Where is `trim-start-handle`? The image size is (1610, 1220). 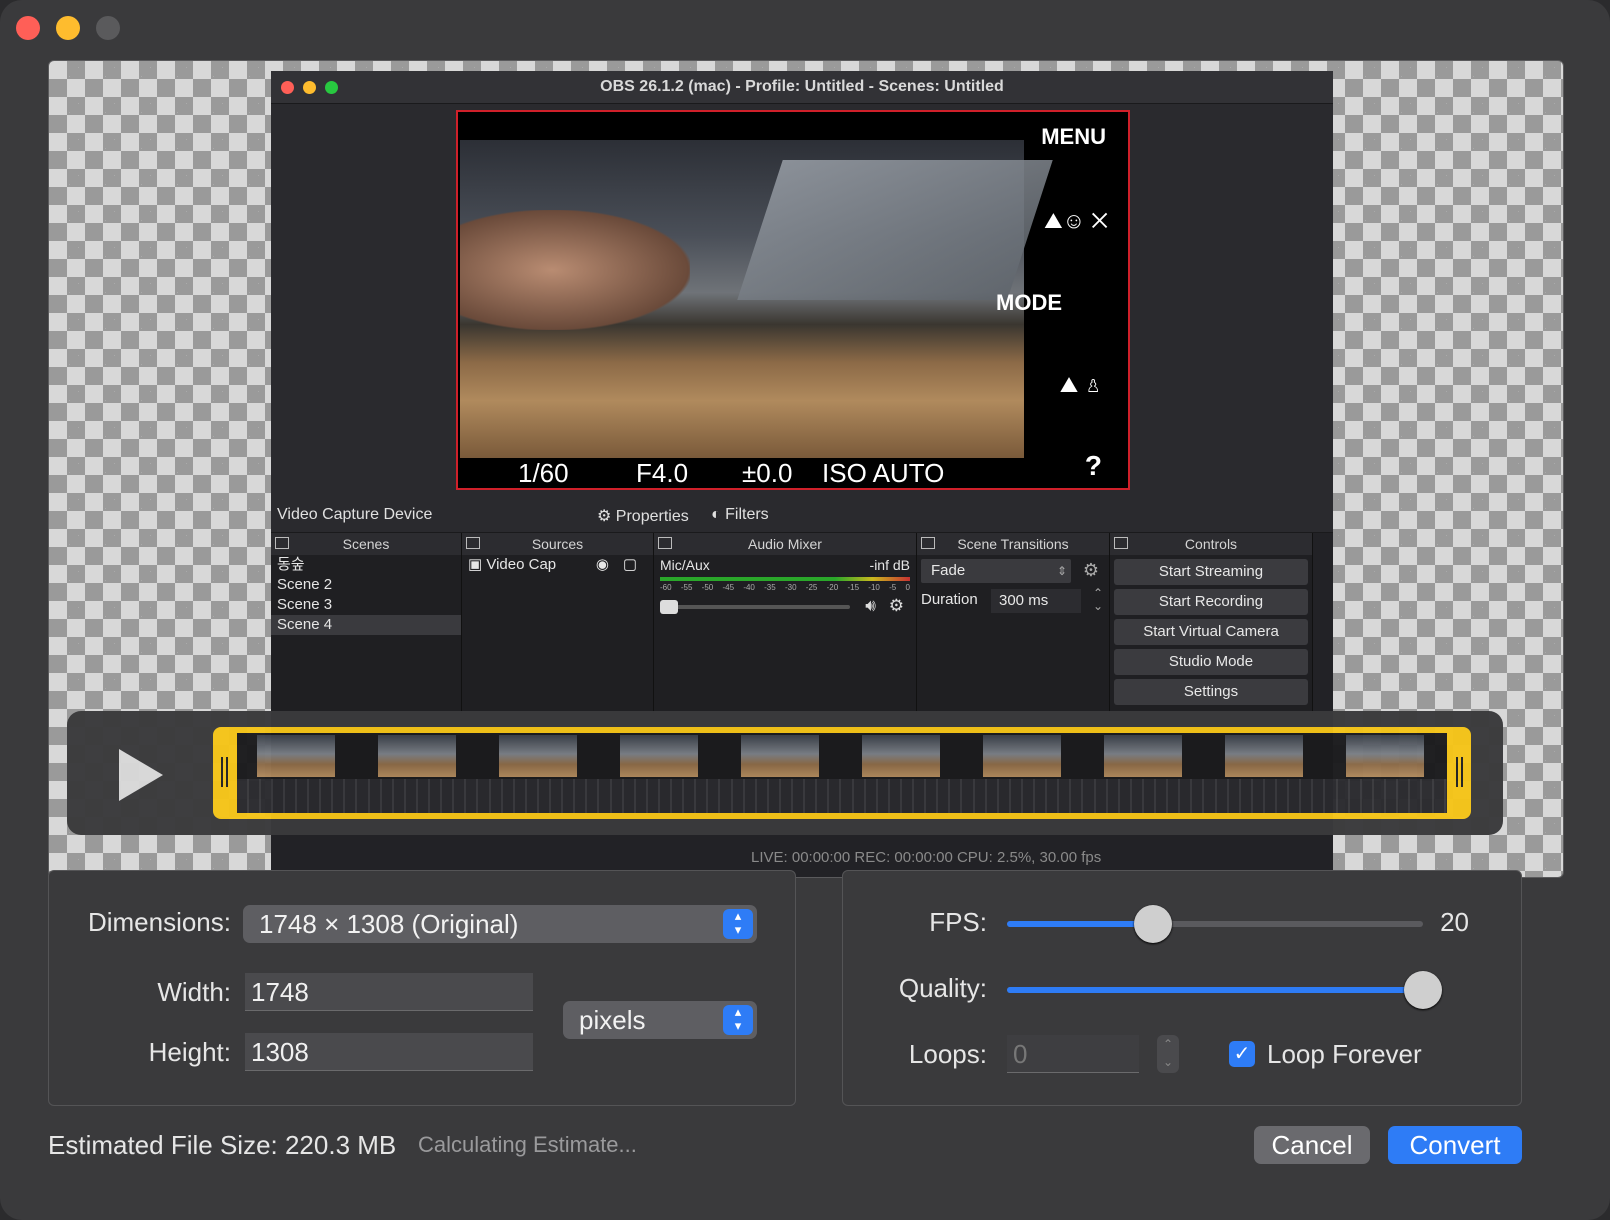
trim-start-handle is located at coordinates (224, 772).